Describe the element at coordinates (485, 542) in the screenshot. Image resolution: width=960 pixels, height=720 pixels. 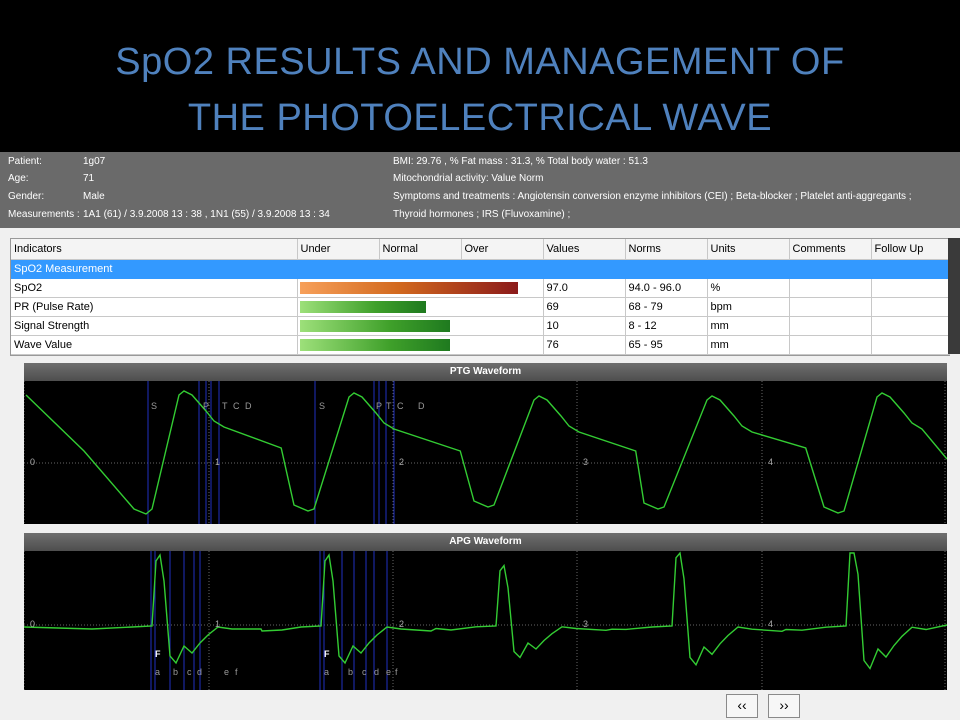
I see `apg-waveform-title: APG Waveform` at that location.